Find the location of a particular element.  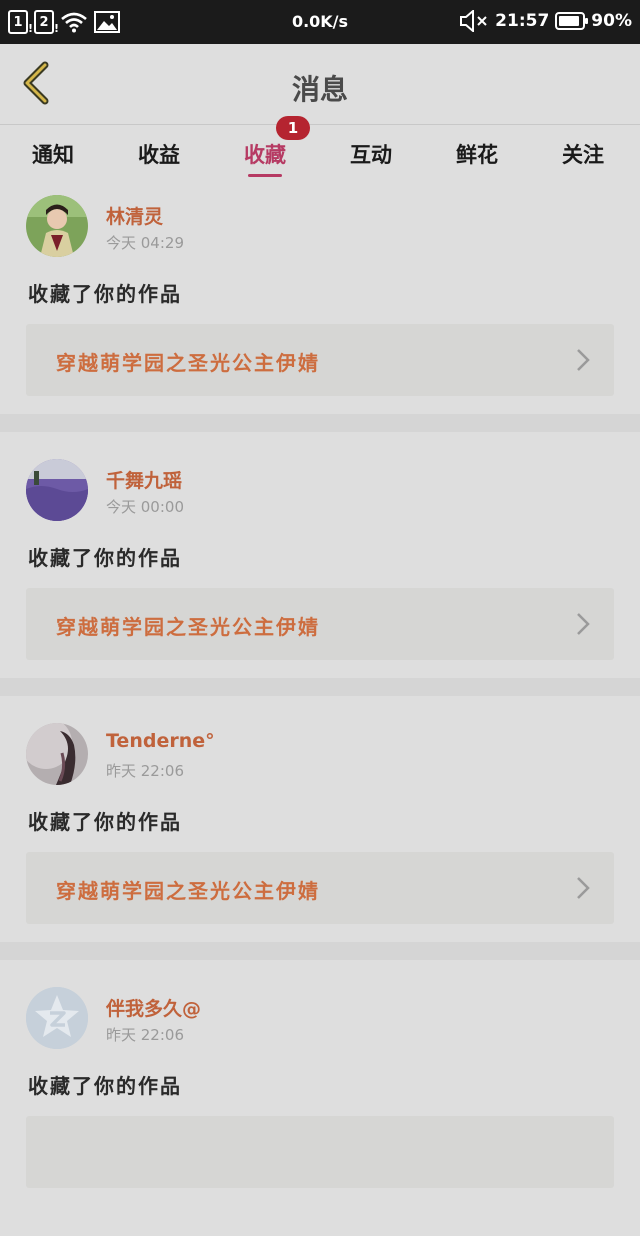

clock: 21:57 is located at coordinates (522, 21).